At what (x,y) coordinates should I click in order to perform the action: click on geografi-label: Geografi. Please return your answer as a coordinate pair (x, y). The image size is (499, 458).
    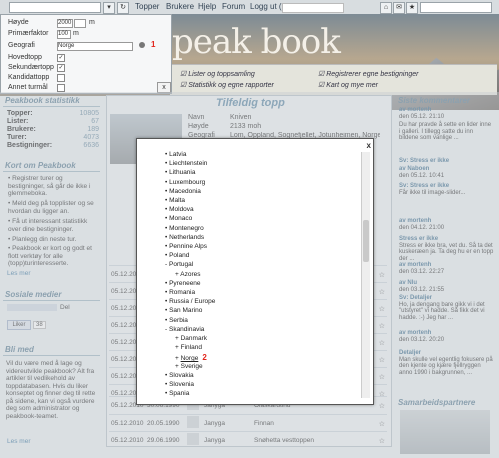
    Looking at the image, I should click on (21, 45).